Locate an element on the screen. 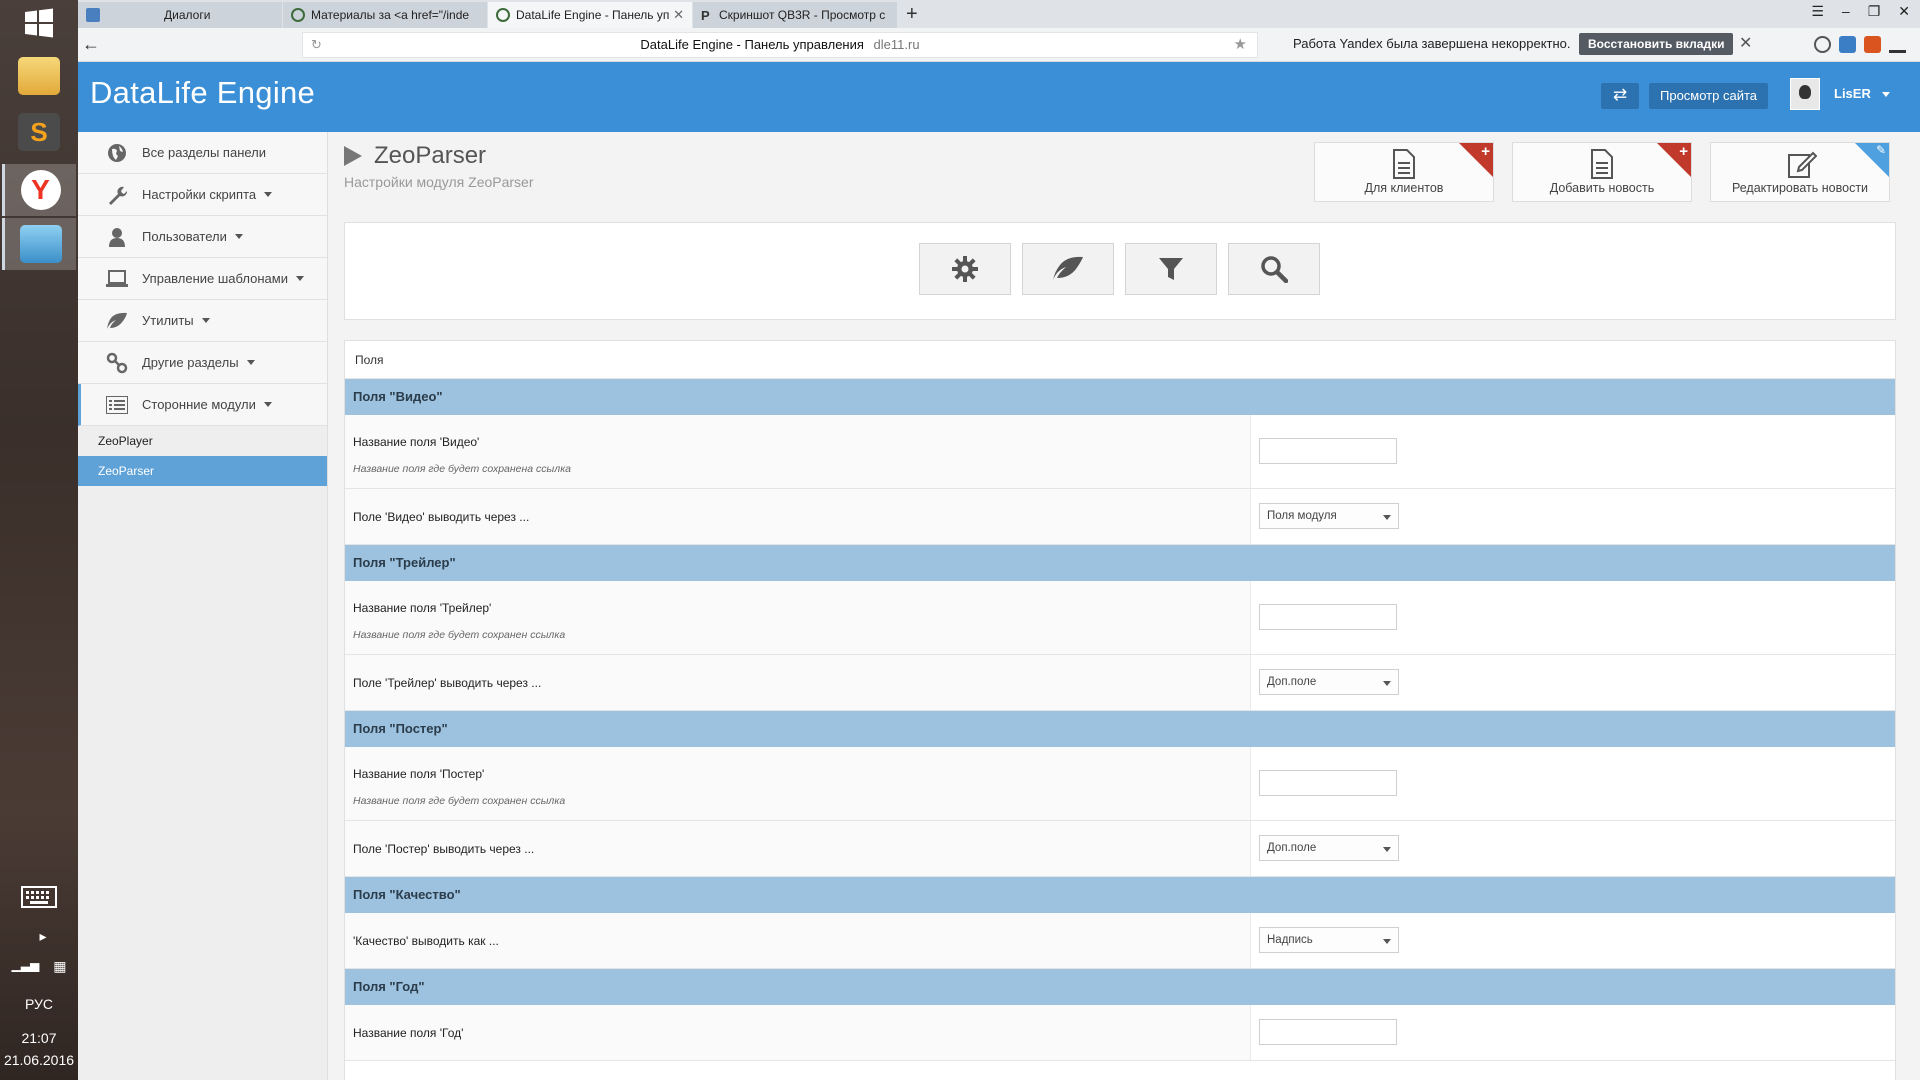 Image resolution: width=1920 pixels, height=1080 pixels. settings-tool-button is located at coordinates (965, 269).